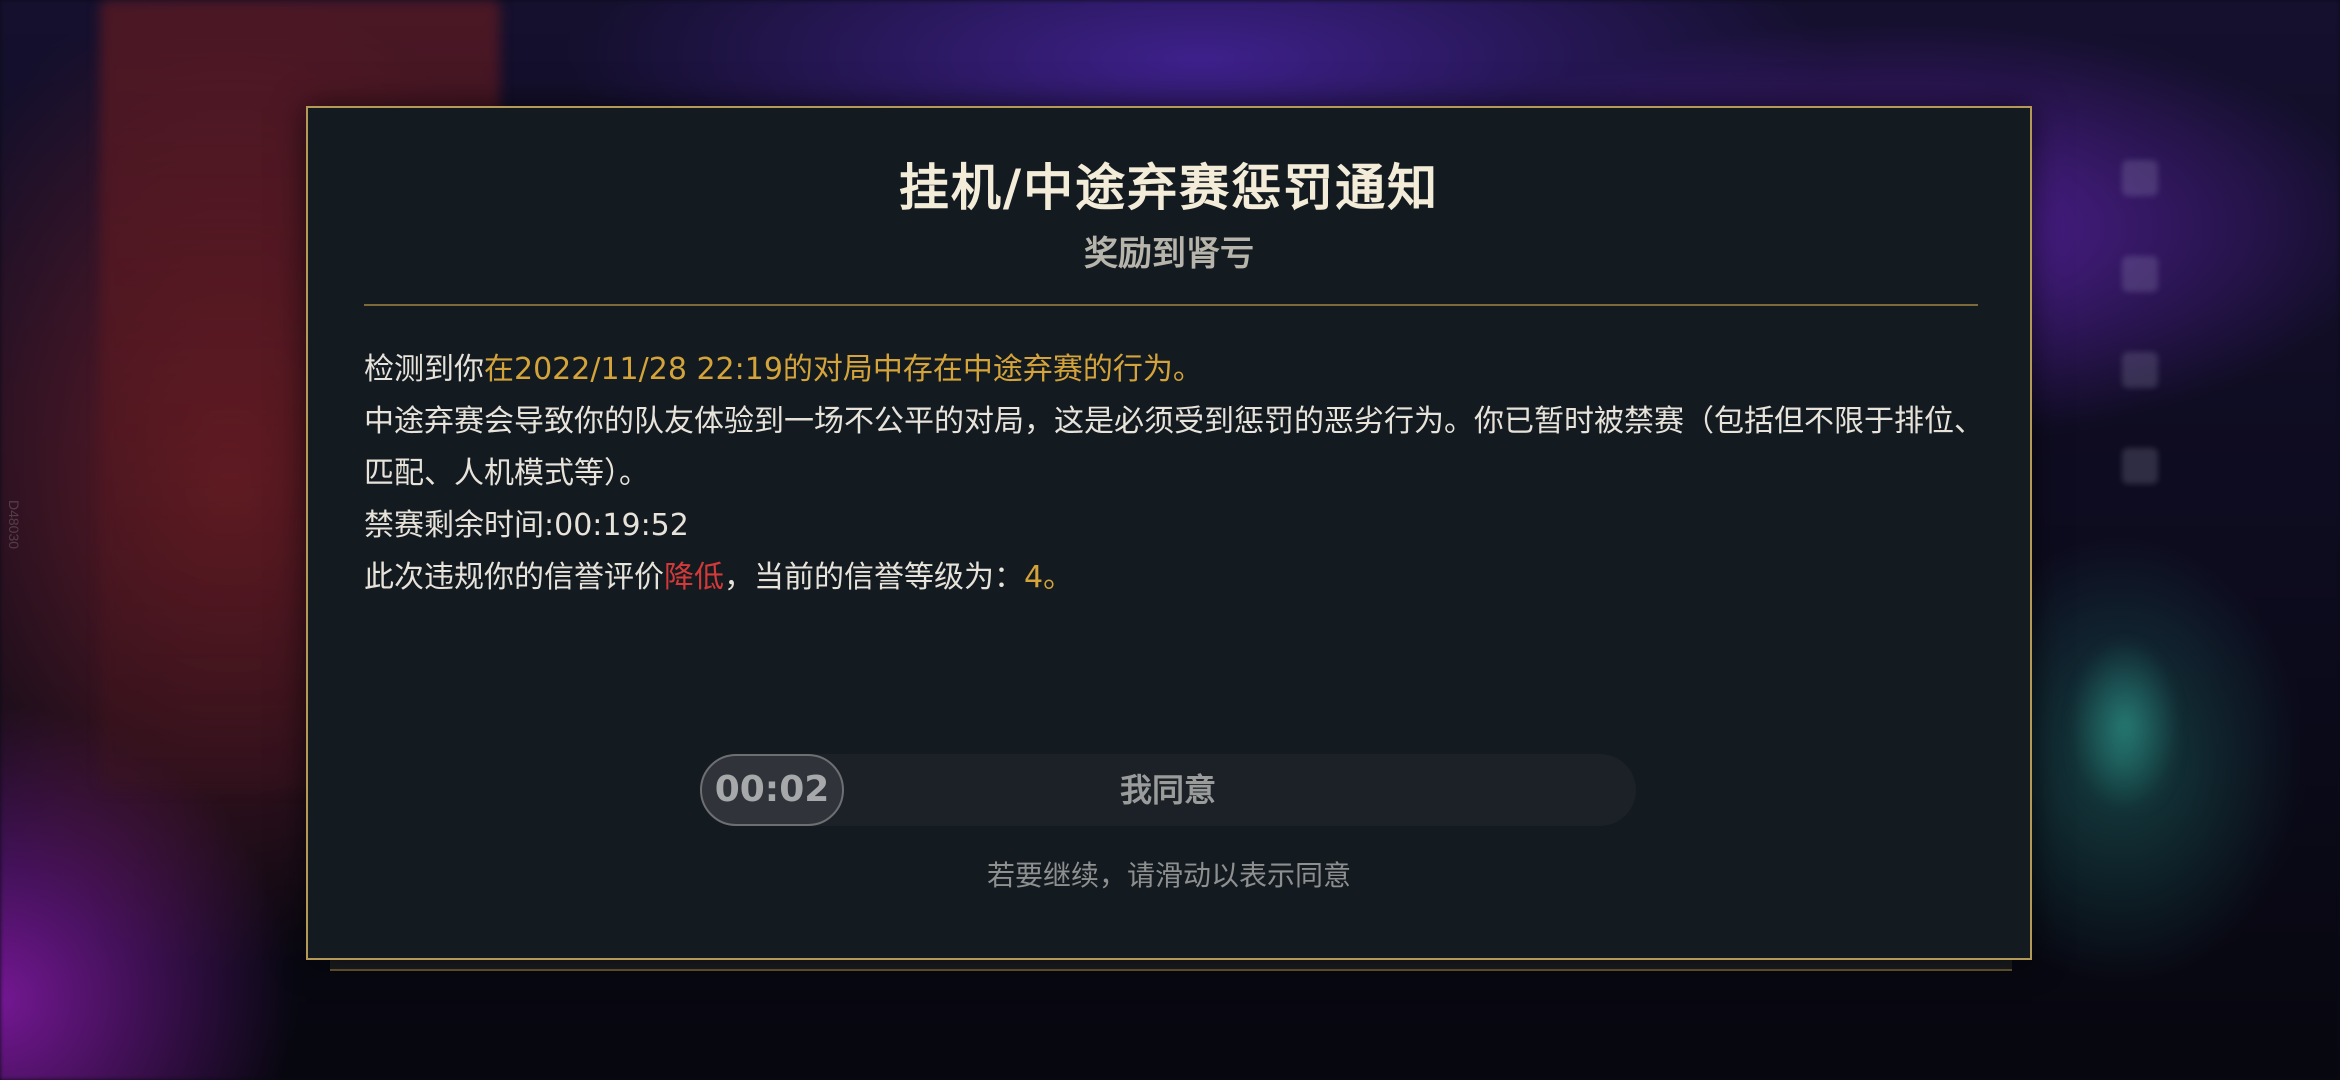  I want to click on detection-prefix: 检测到你, so click(424, 369).